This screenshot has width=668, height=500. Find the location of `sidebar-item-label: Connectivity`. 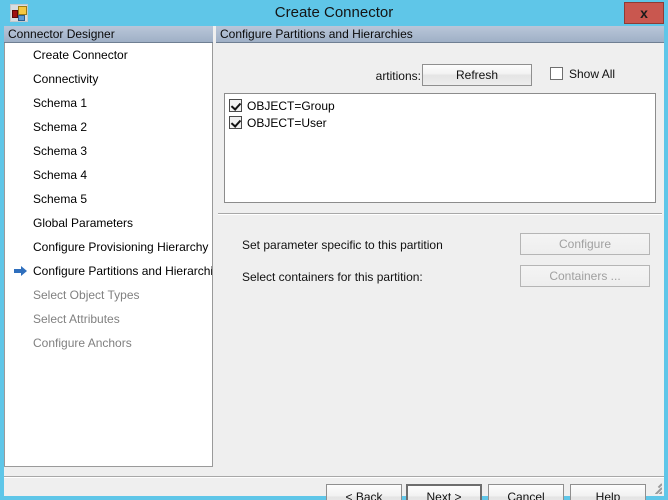

sidebar-item-label: Connectivity is located at coordinates (66, 79).